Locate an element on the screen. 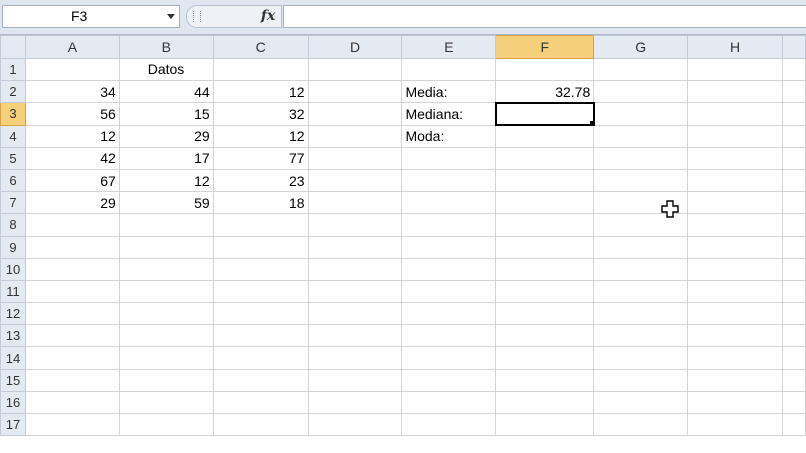 The height and width of the screenshot is (453, 806). cell-c11 is located at coordinates (260, 291).